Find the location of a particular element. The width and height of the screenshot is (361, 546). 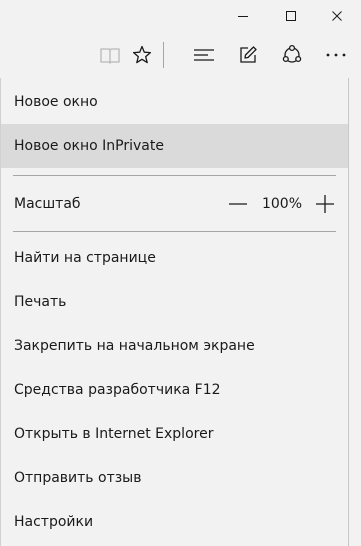

close-icon is located at coordinates (337, 16).